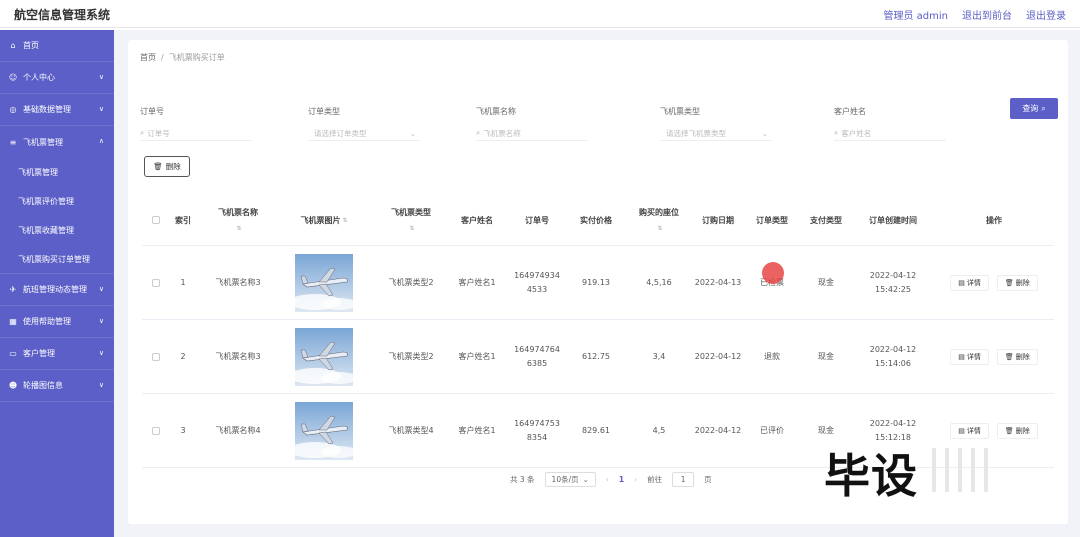 The height and width of the screenshot is (537, 1080). Describe the element at coordinates (496, 111) in the screenshot. I see `filter-label: 飞机票名称` at that location.